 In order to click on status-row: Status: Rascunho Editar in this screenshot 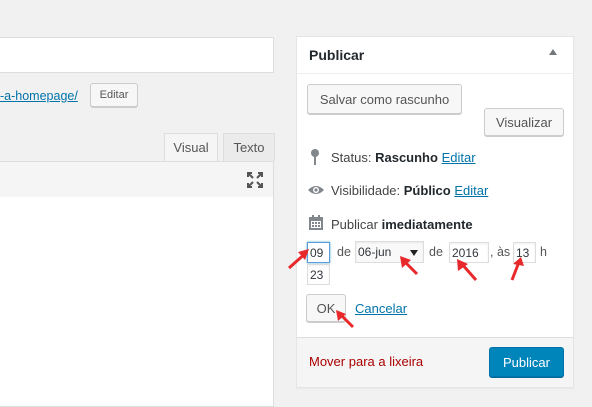, I will do `click(403, 157)`.